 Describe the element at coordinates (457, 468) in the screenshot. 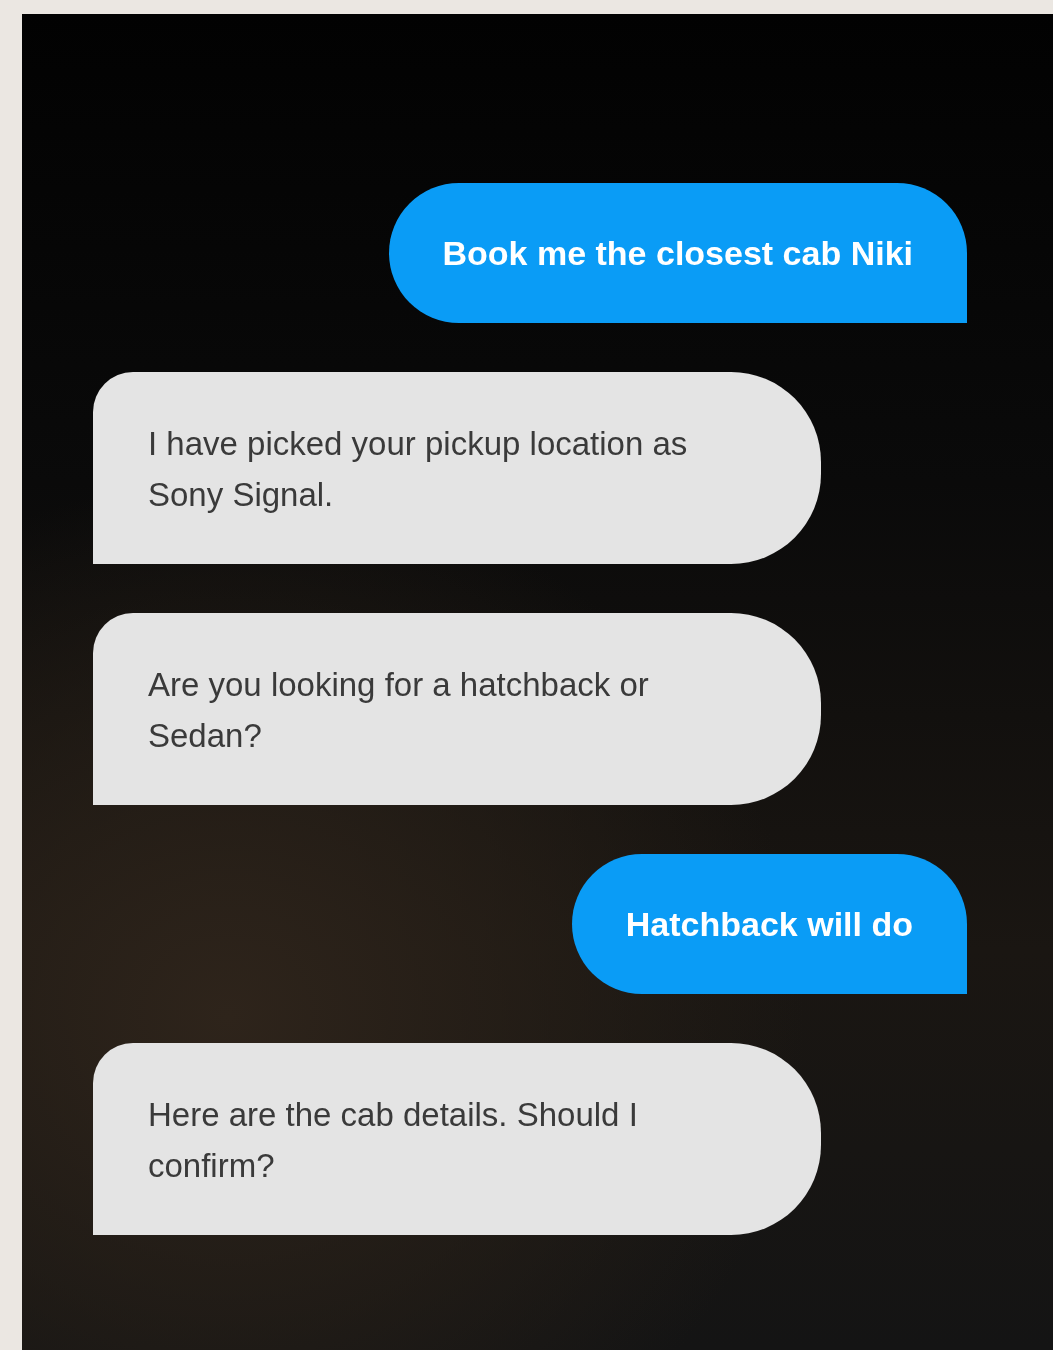

I see `bot-message: I have picked your pickup location as Sony Signal.` at that location.